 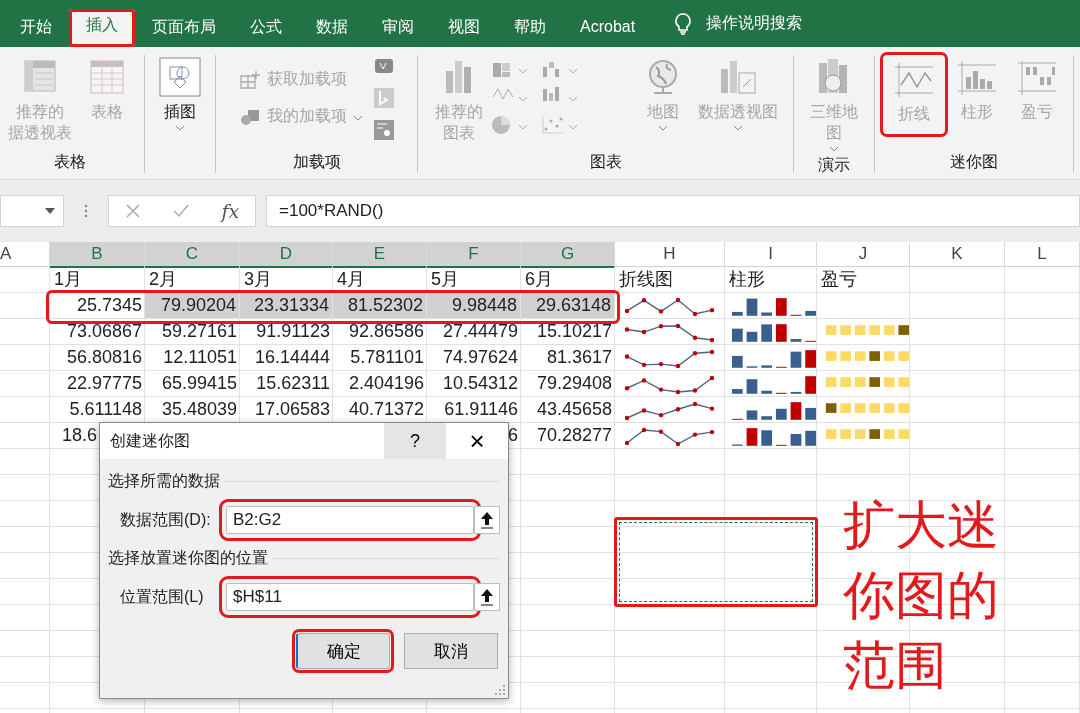 I want to click on formula-field: =100*RAND(), so click(x=673, y=211).